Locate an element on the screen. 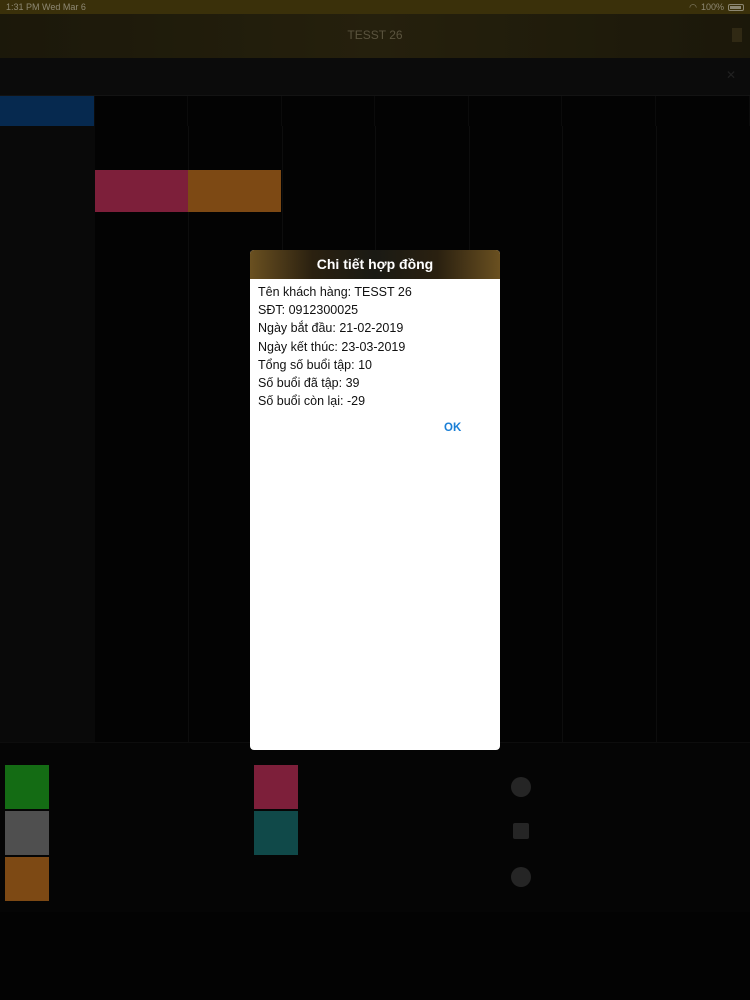 This screenshot has height=1000, width=750. customer-name-label: Tên khách hàng: is located at coordinates (305, 292).